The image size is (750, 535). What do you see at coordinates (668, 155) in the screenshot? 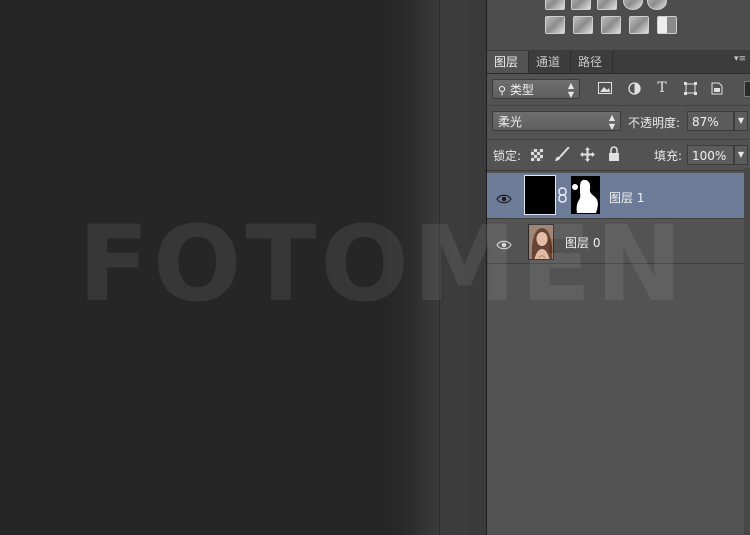
I see `fill-label: 填充:` at bounding box center [668, 155].